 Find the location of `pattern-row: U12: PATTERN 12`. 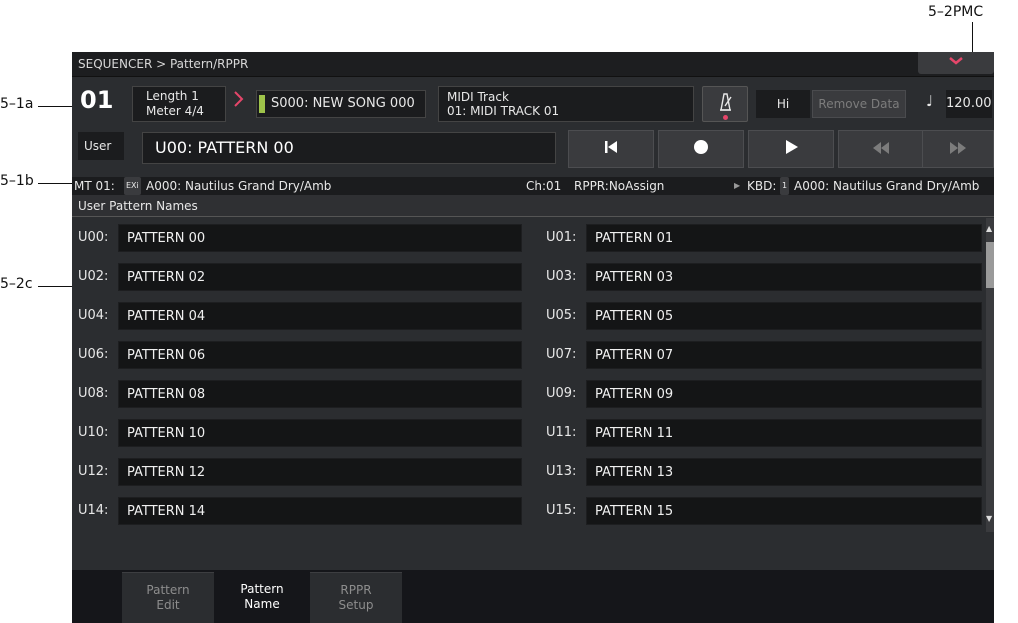

pattern-row: U12: PATTERN 12 is located at coordinates (303, 472).